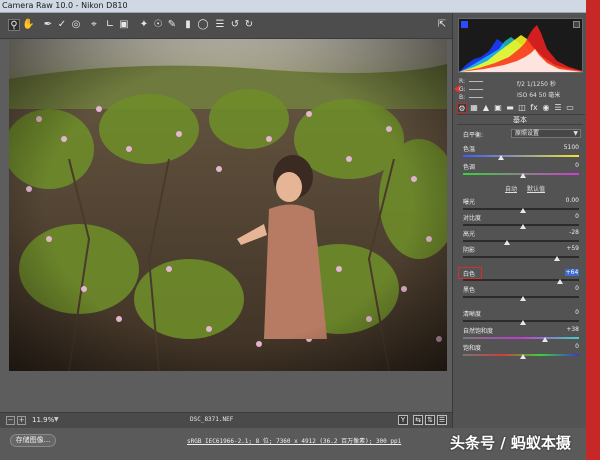 The width and height of the screenshot is (600, 460). I want to click on saturation-label: 饱和度, so click(472, 348).